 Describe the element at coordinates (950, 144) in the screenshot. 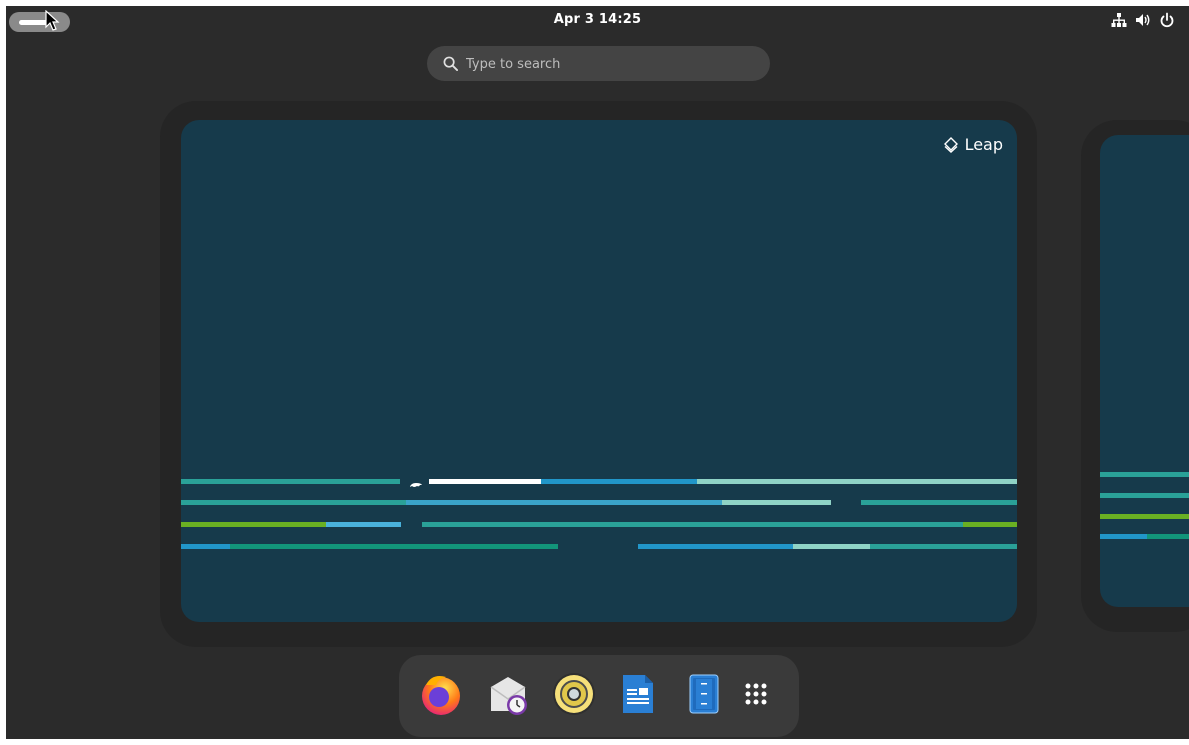

I see `leap-logo-icon` at that location.